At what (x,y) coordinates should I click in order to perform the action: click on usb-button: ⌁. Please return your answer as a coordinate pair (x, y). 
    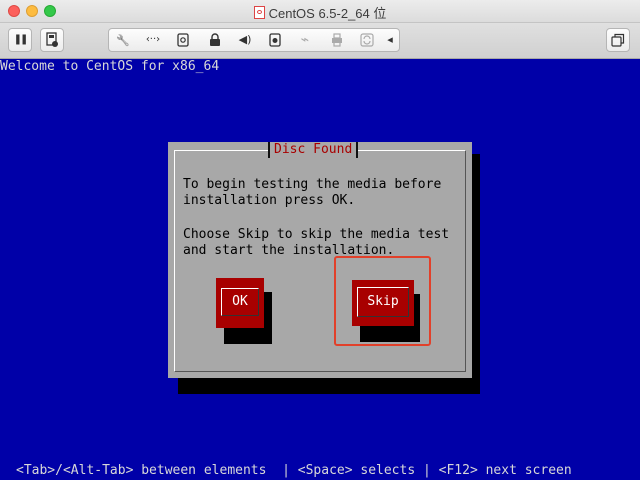
    Looking at the image, I should click on (305, 40).